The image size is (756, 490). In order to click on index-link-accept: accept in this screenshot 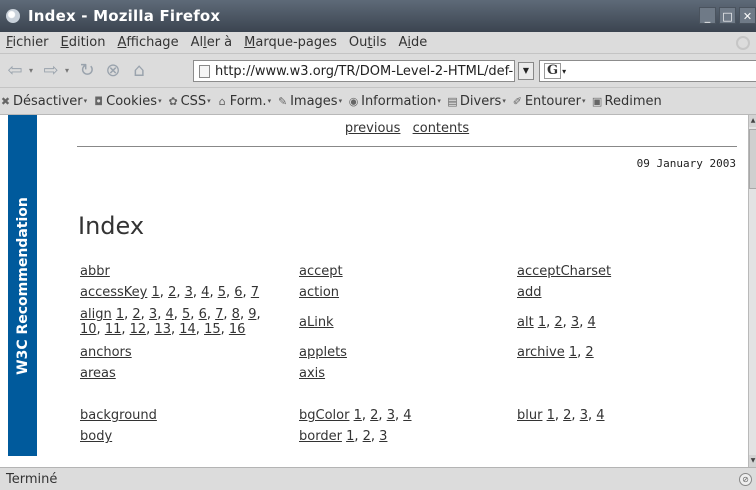, I will do `click(321, 271)`.